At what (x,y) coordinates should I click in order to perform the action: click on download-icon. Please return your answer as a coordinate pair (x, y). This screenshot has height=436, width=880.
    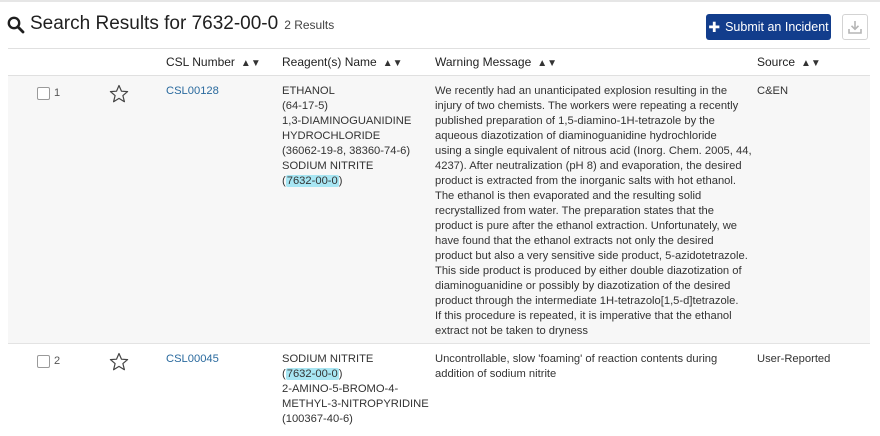
    Looking at the image, I should click on (855, 27).